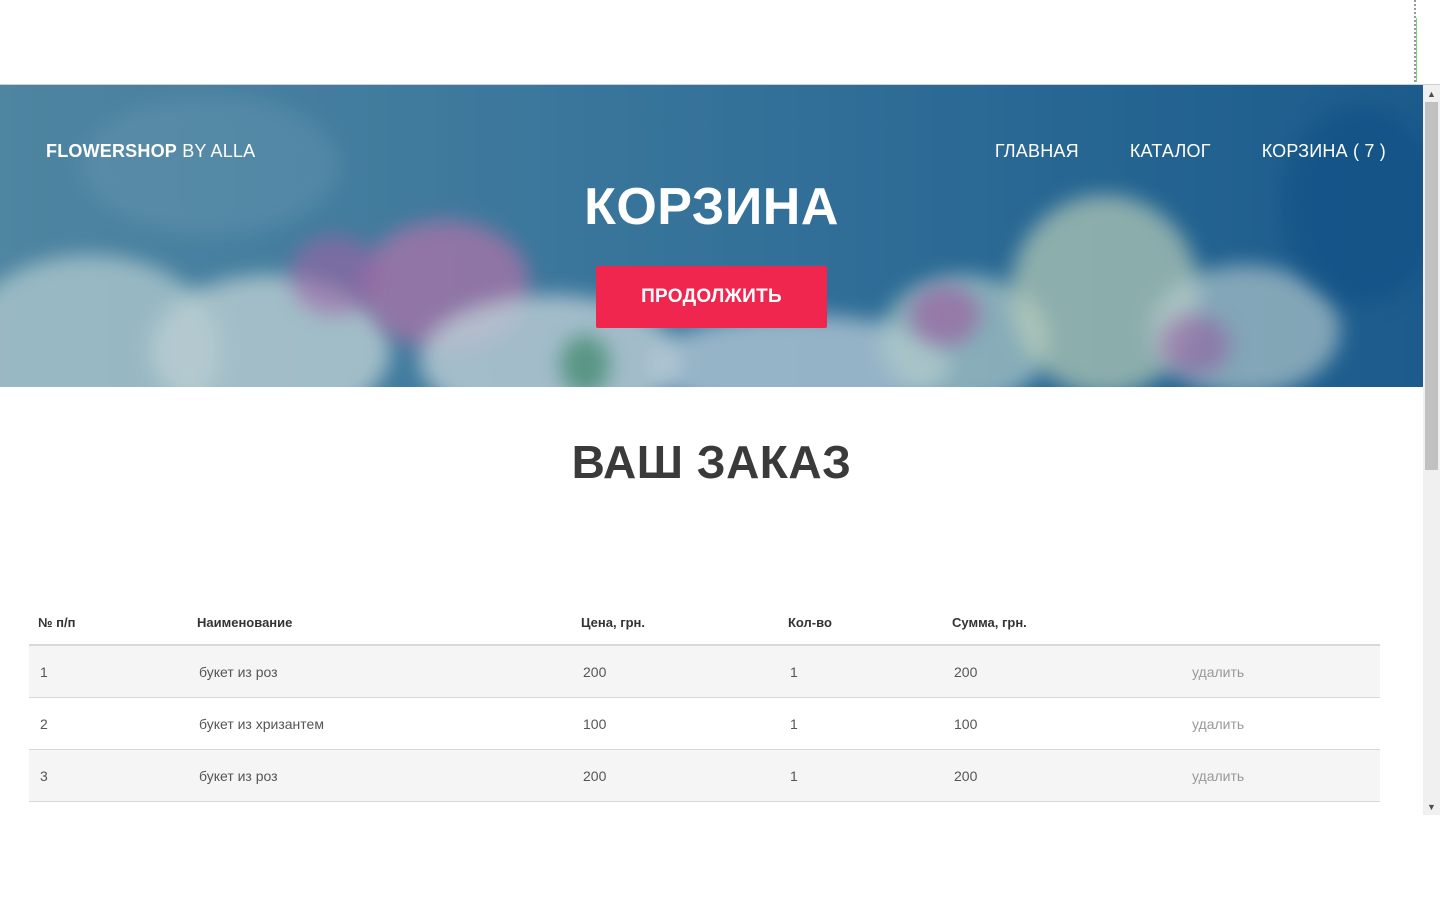 This screenshot has width=1440, height=900. What do you see at coordinates (711, 297) in the screenshot?
I see `continue-button: ПРОДОЛЖИТЬ` at bounding box center [711, 297].